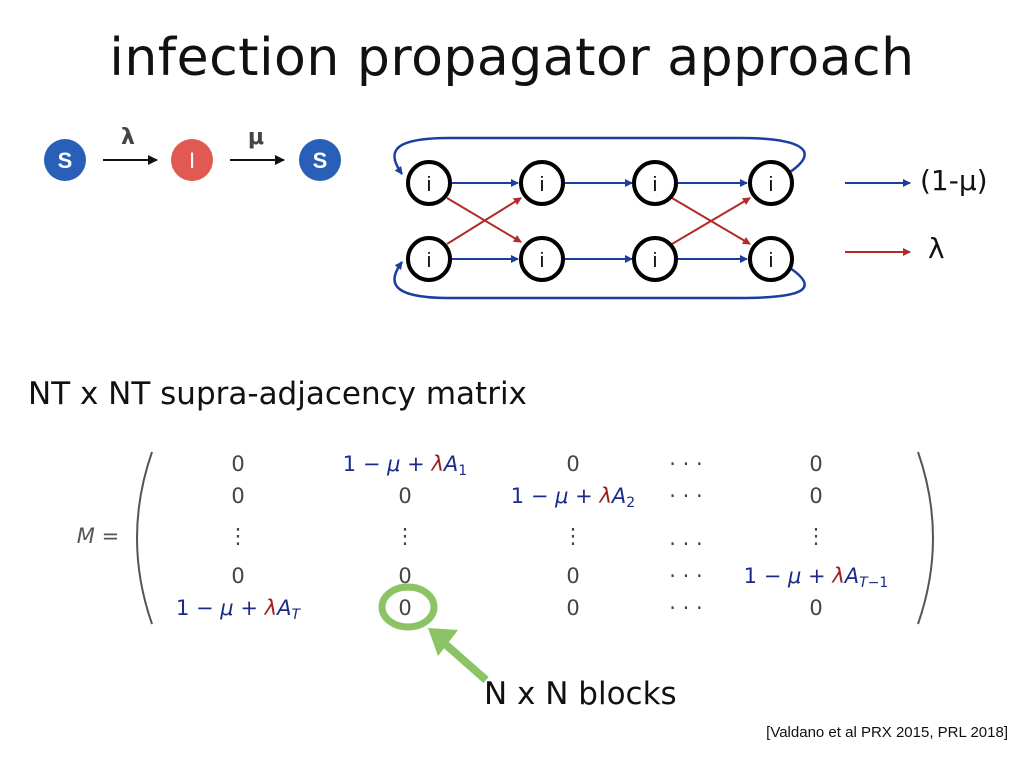 The height and width of the screenshot is (768, 1024). I want to click on matrix-cell: 1 − μ + λAT−1, so click(816, 577).